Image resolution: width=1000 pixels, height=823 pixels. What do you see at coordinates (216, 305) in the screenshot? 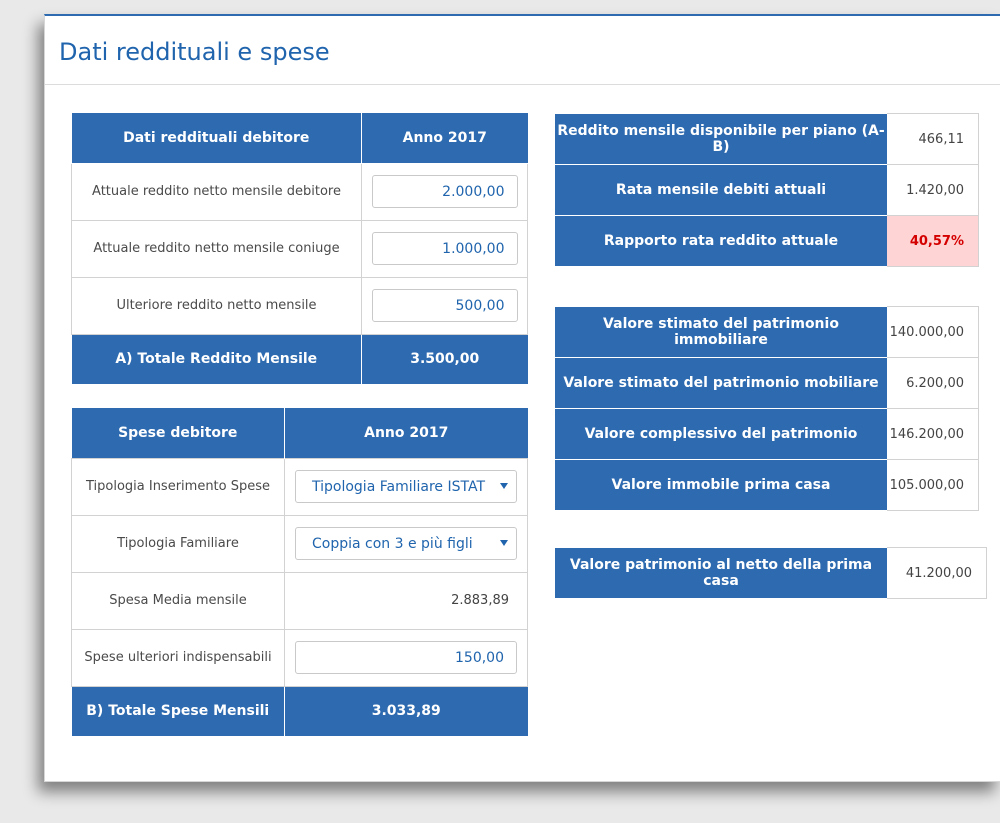
I see `income-row-label: Ulteriore reddito netto mensile` at bounding box center [216, 305].